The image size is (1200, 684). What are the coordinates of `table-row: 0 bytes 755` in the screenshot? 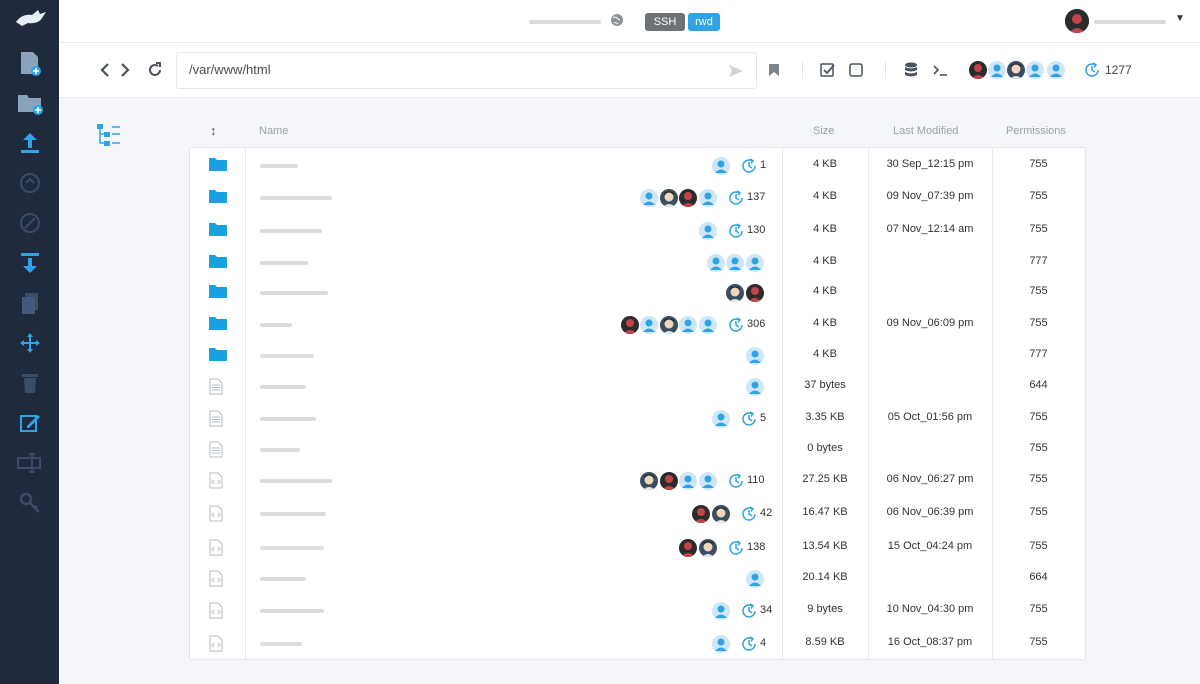 It's located at (637, 449).